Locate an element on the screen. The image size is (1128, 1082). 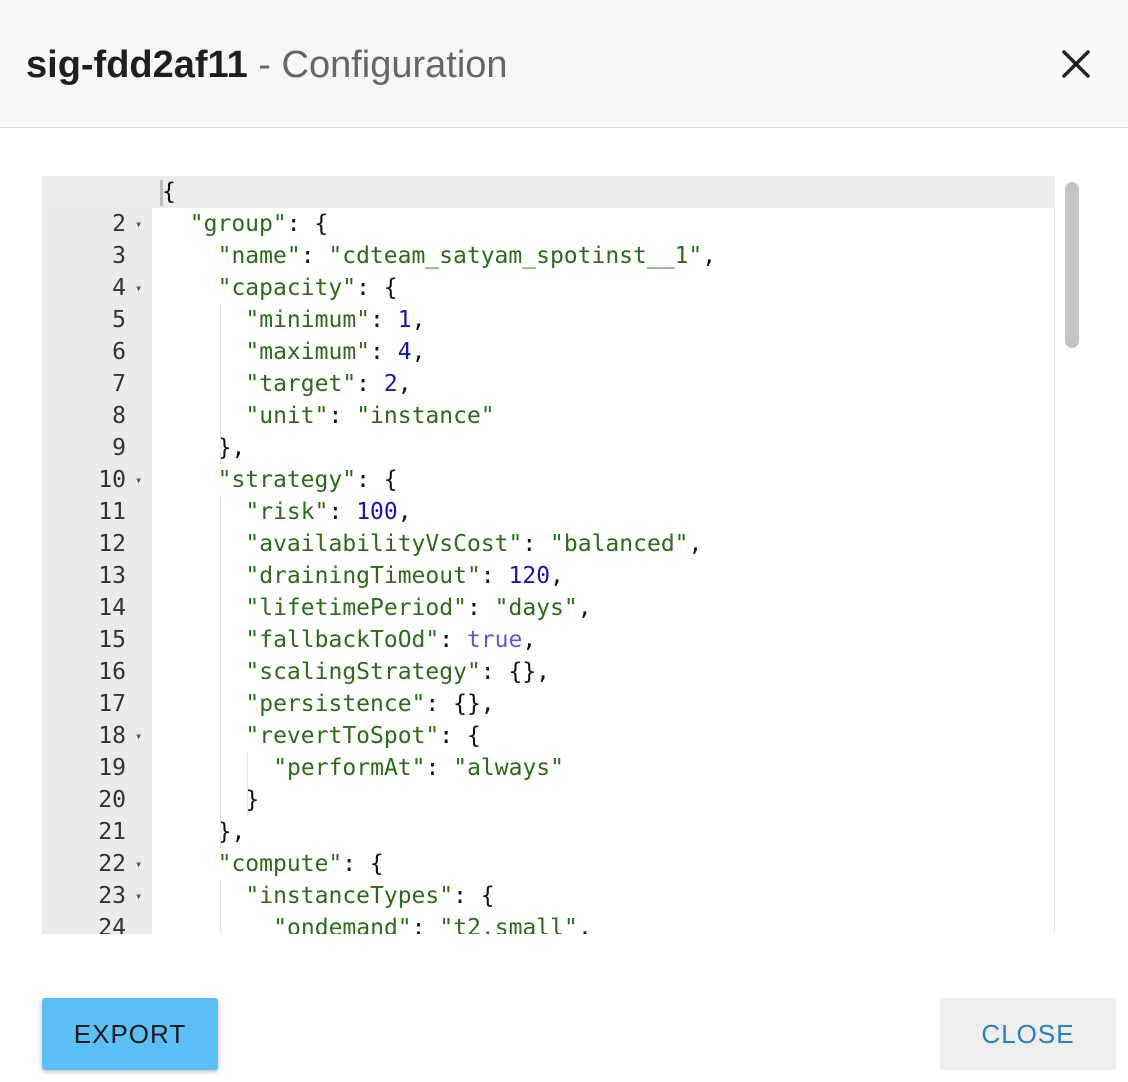
code-token: "ondemand" is located at coordinates (342, 924).